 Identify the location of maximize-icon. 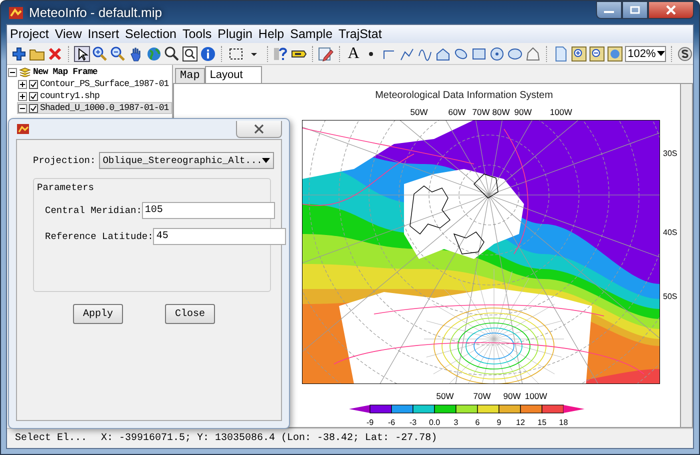
(635, 10).